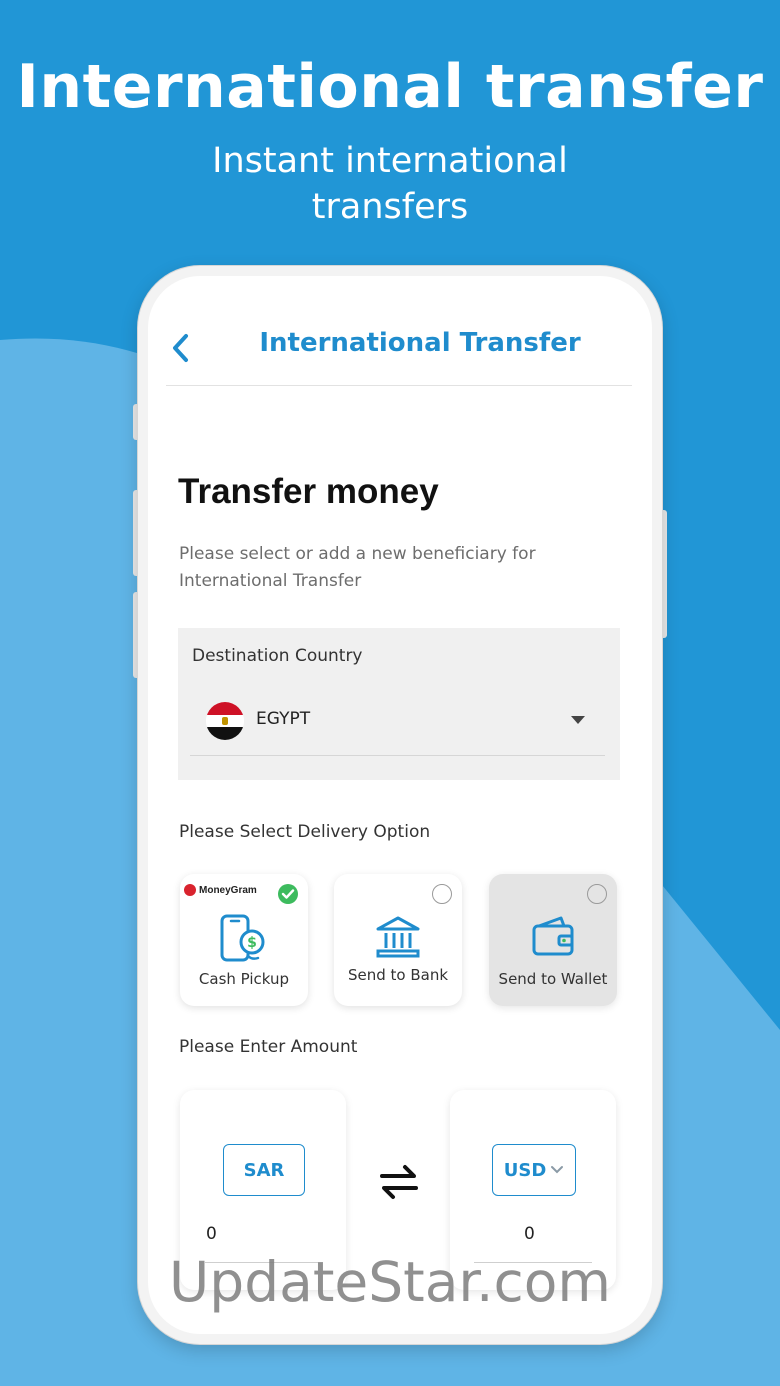 This screenshot has height=1386, width=780. What do you see at coordinates (529, 1234) in the screenshot?
I see `to-amount-input: 0` at bounding box center [529, 1234].